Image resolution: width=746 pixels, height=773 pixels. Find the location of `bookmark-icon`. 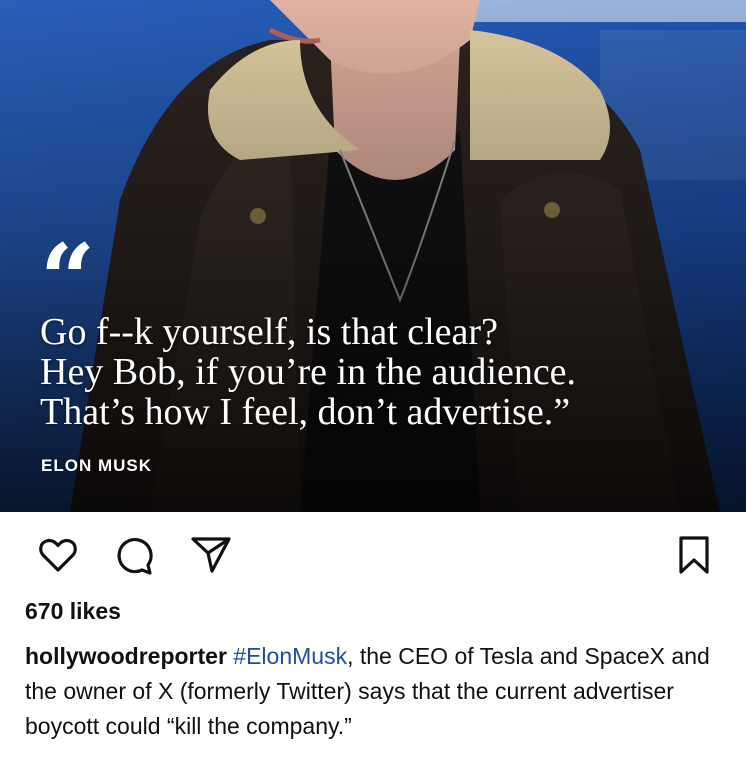

bookmark-icon is located at coordinates (694, 555).